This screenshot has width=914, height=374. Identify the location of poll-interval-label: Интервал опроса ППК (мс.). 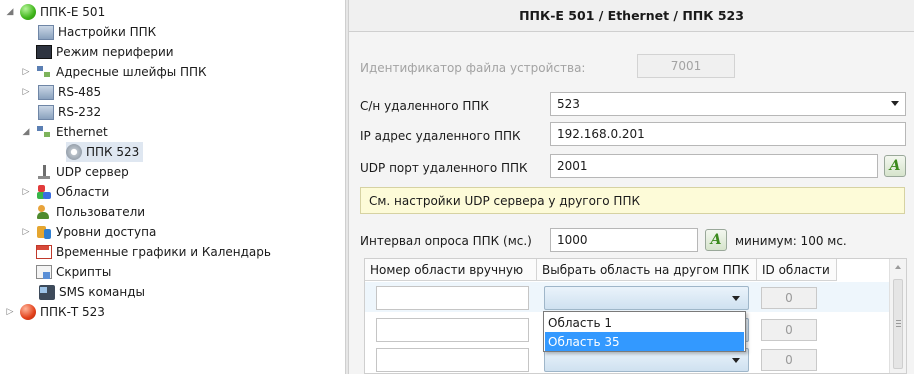
(446, 241).